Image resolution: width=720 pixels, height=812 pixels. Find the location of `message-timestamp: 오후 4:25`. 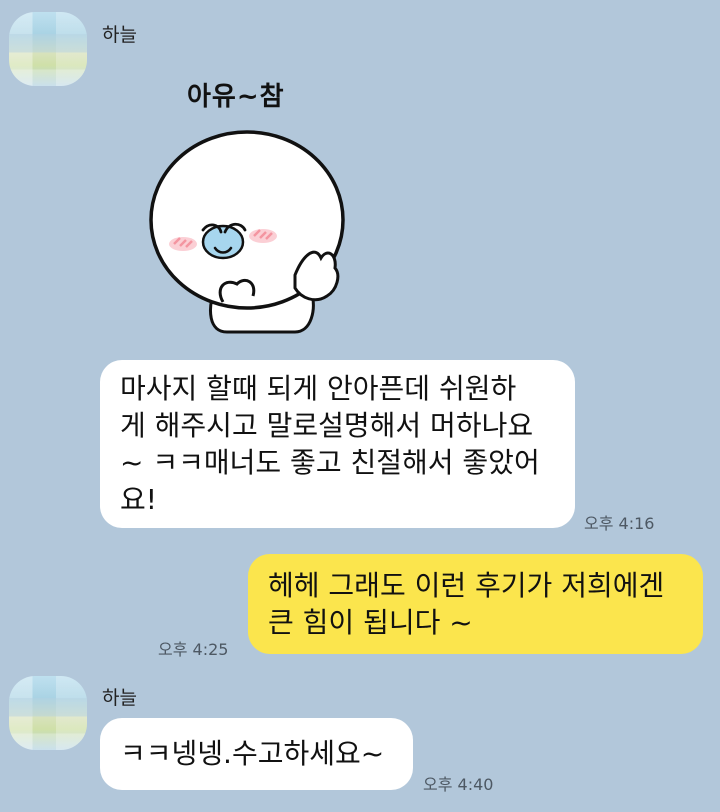

message-timestamp: 오후 4:25 is located at coordinates (193, 649).